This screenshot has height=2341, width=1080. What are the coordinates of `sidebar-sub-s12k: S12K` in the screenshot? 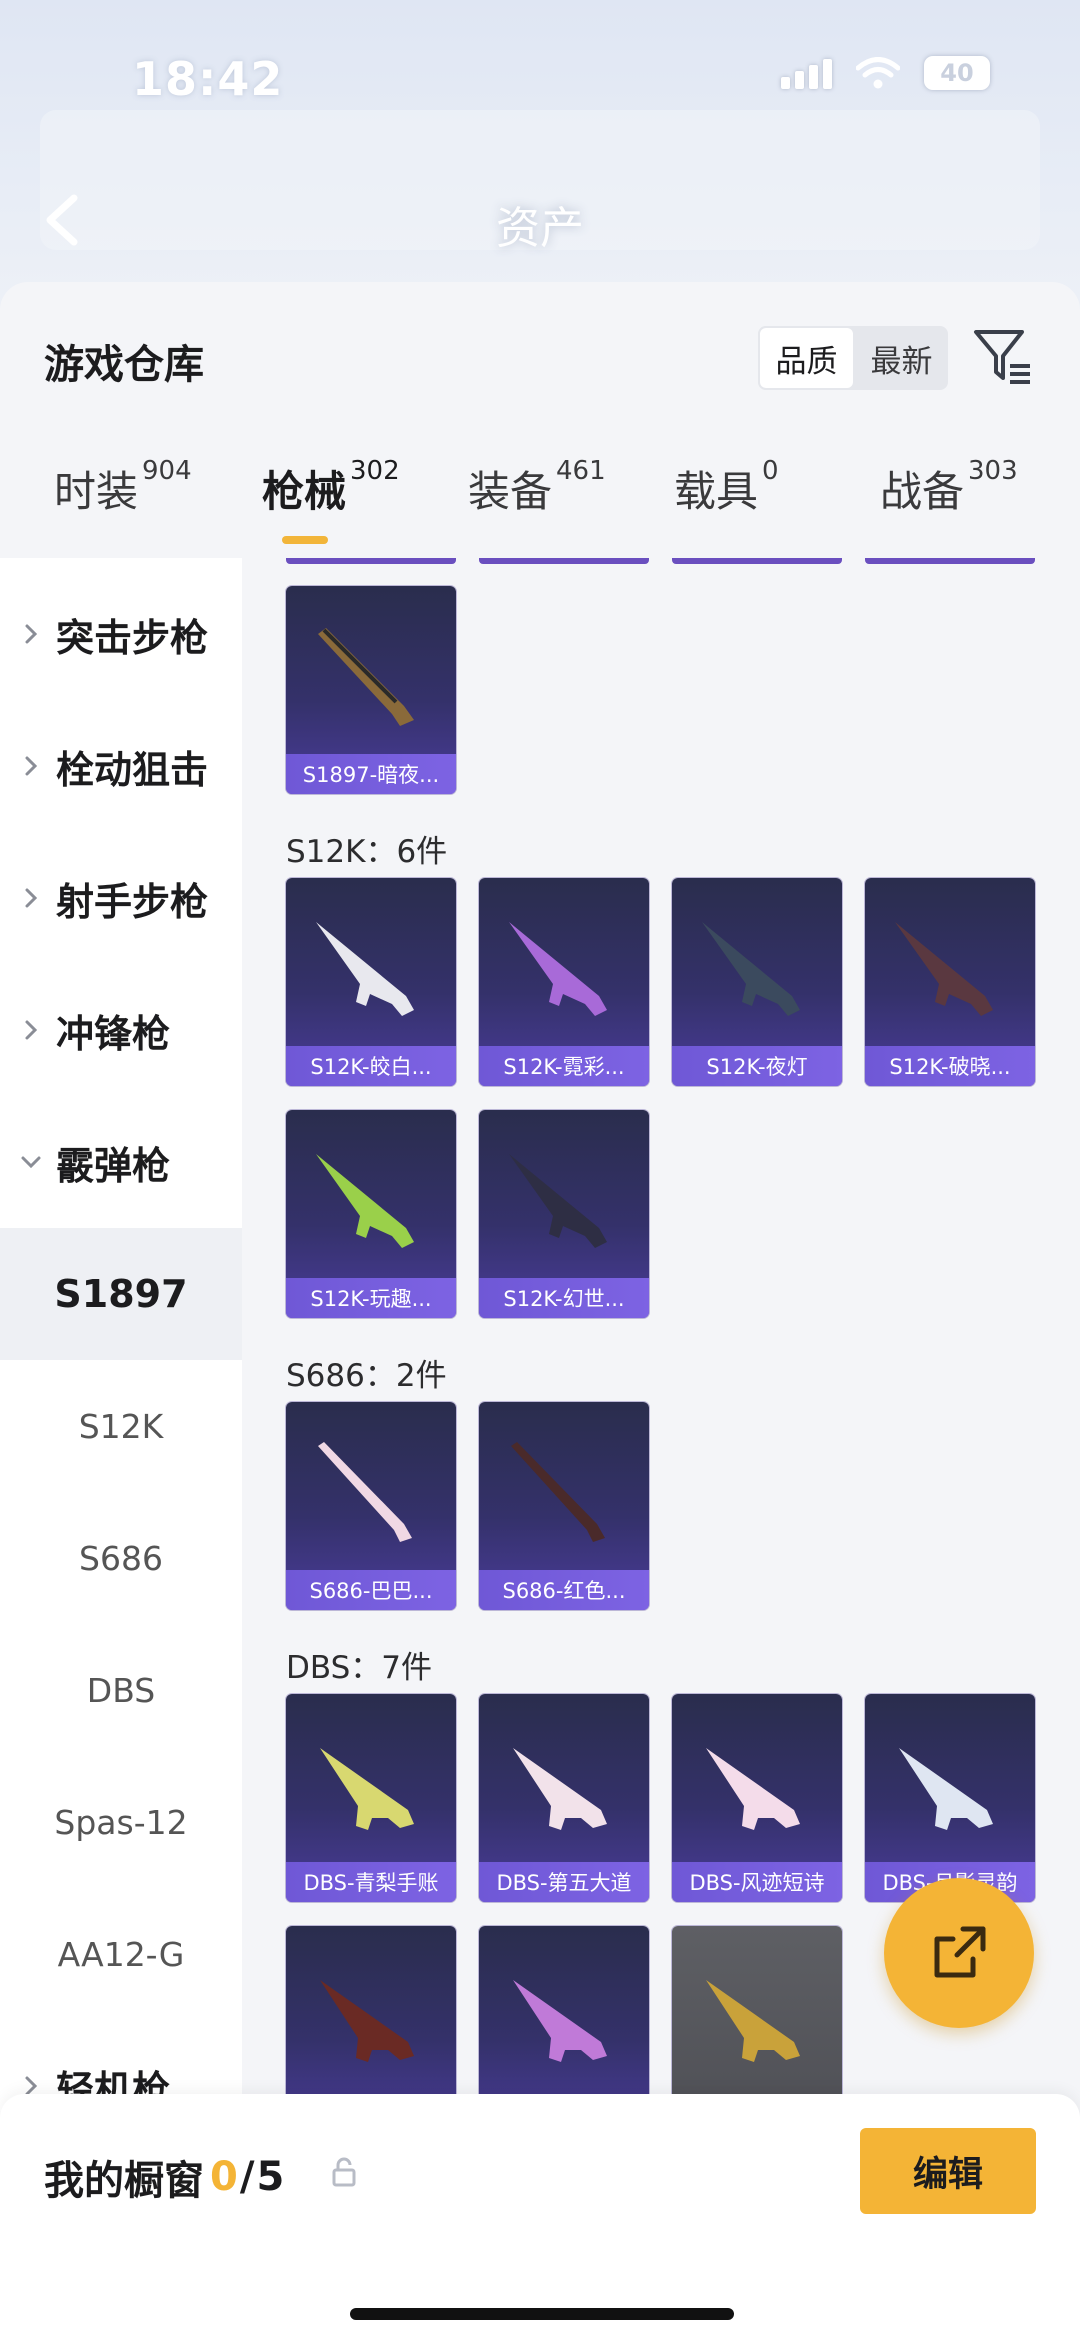 It's located at (121, 1426).